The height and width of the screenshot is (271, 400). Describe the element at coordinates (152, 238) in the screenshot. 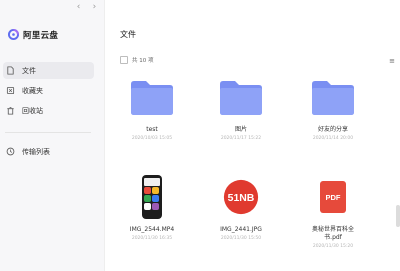

I see `file-date: 2020/11/30 16:35` at that location.